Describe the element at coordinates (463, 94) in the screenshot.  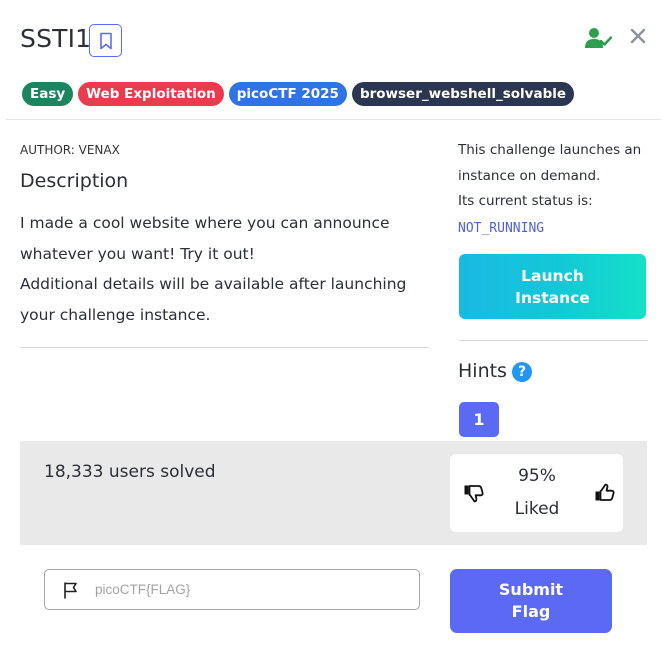
I see `tag-webshell: browser_webshell_solvable` at that location.